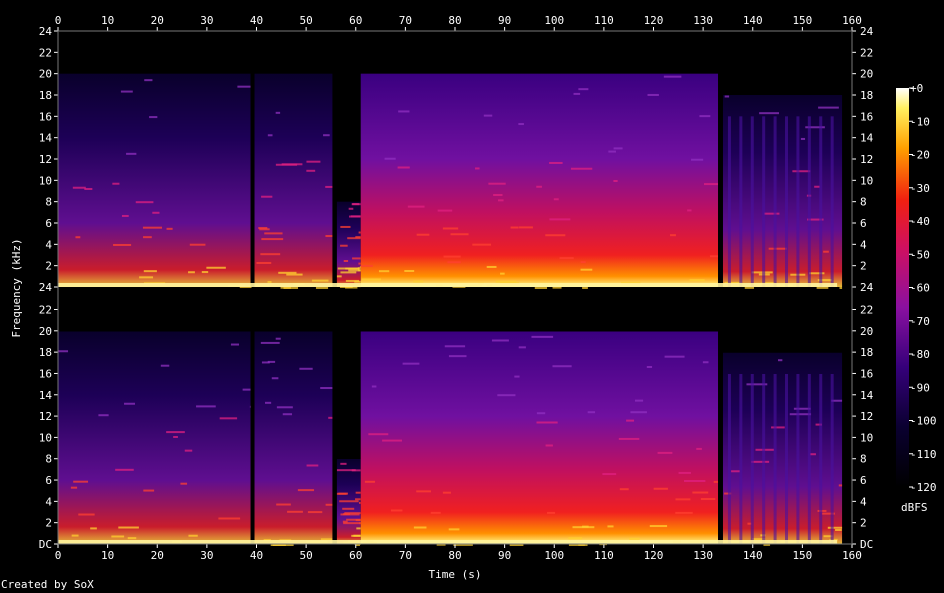 The image size is (944, 593). I want to click on y-tick-label-right: 18, so click(866, 352).